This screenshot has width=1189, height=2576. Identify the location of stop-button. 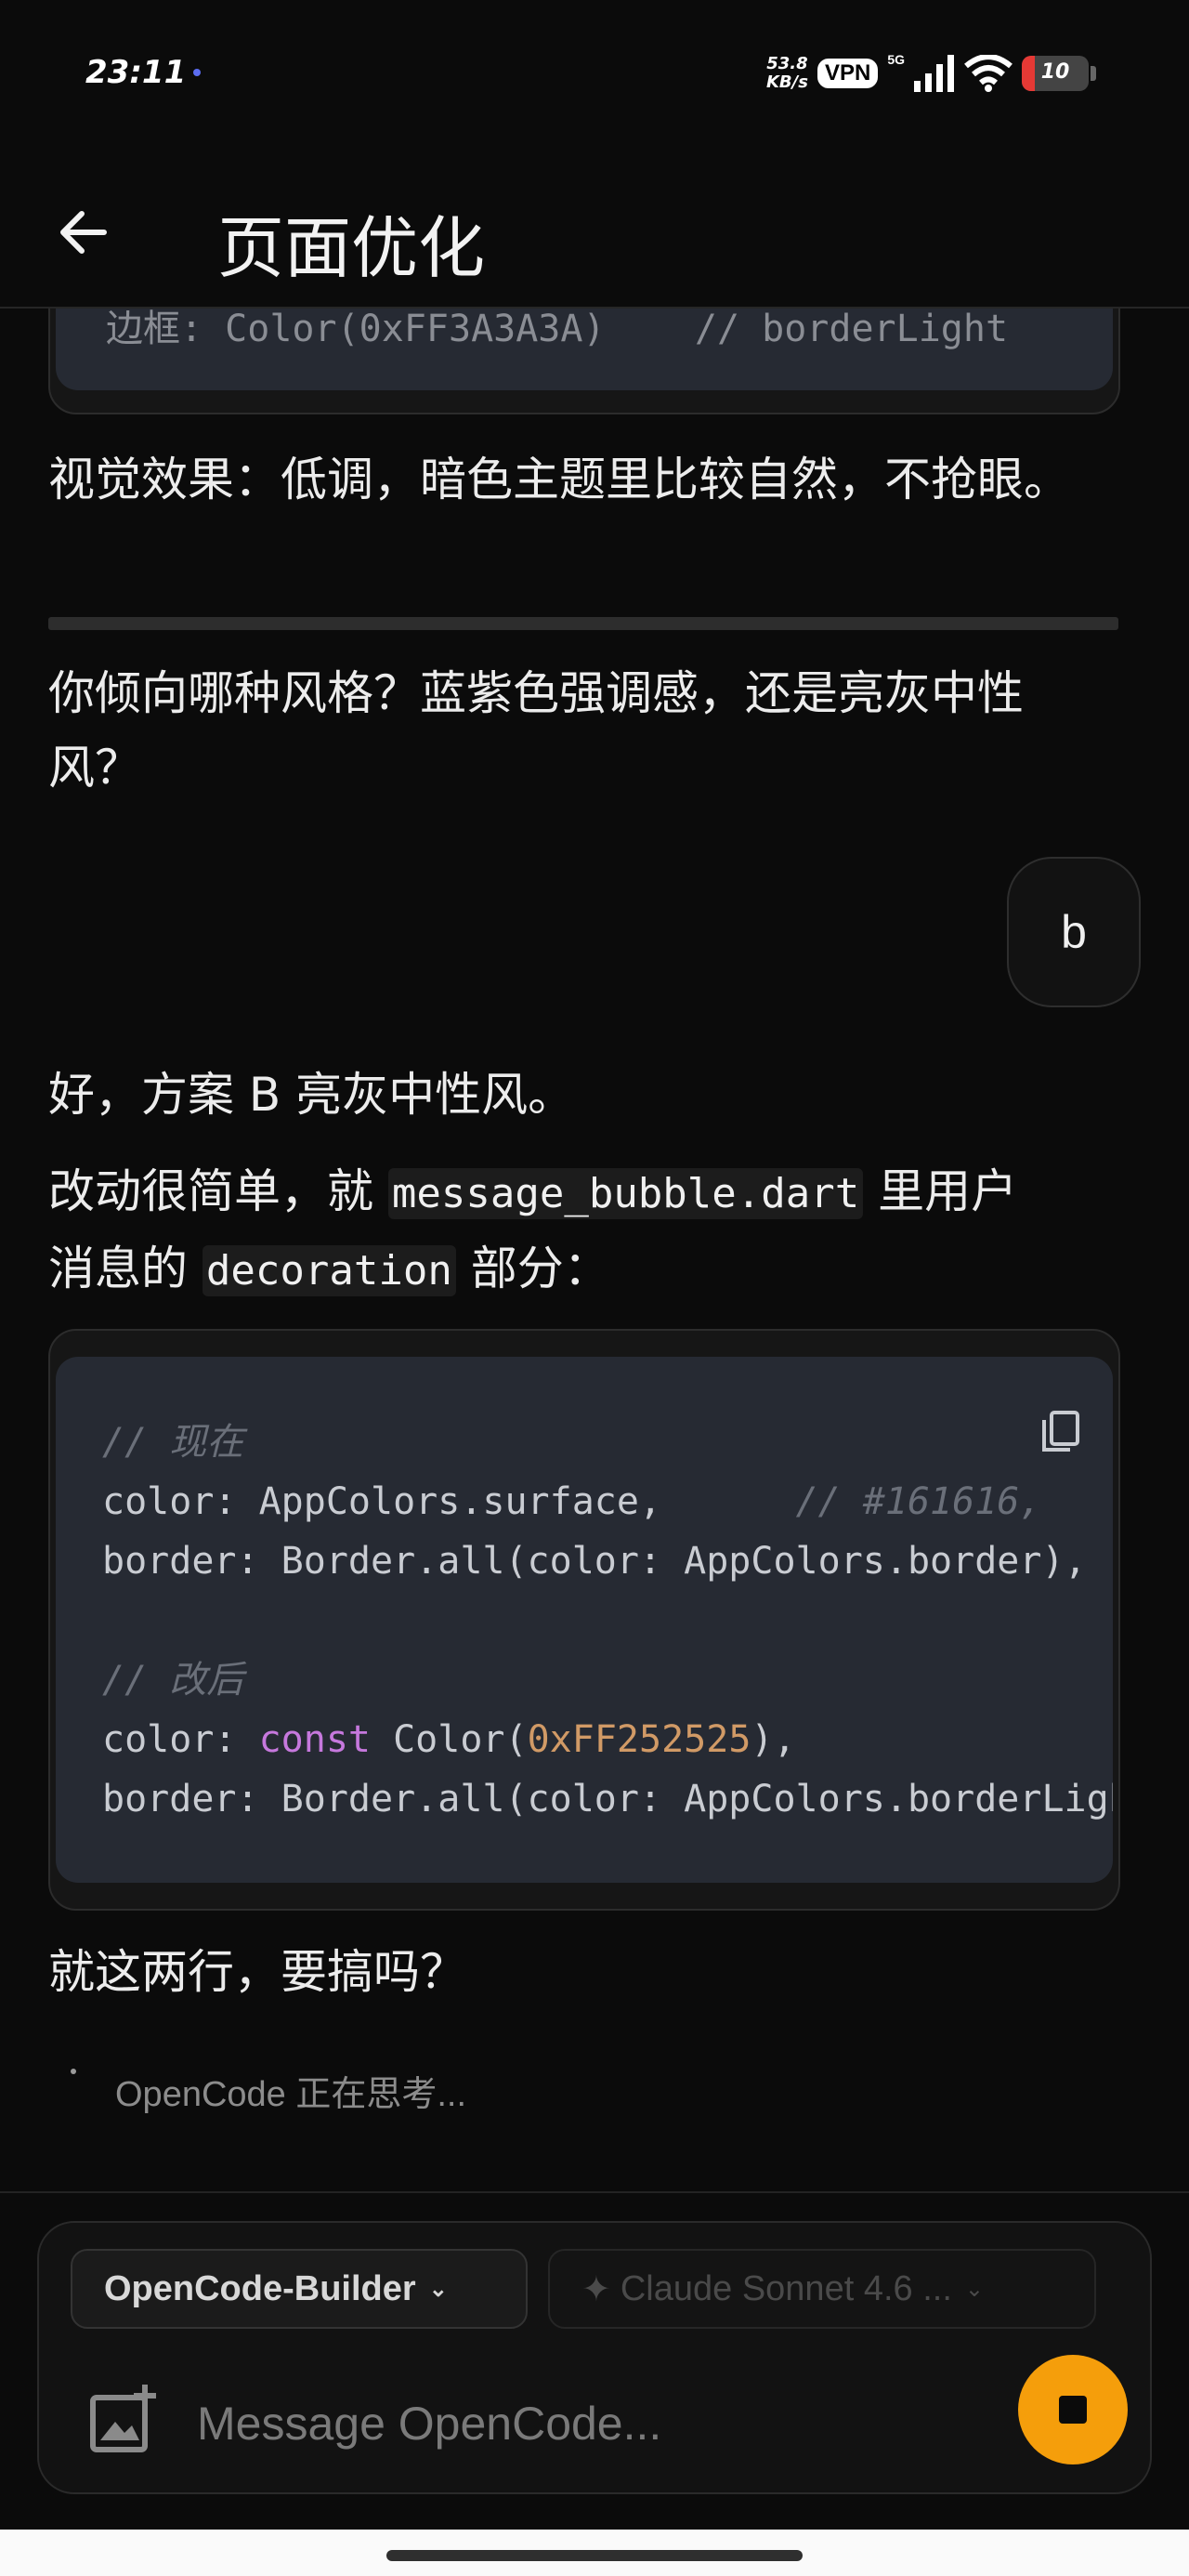
(1073, 2409).